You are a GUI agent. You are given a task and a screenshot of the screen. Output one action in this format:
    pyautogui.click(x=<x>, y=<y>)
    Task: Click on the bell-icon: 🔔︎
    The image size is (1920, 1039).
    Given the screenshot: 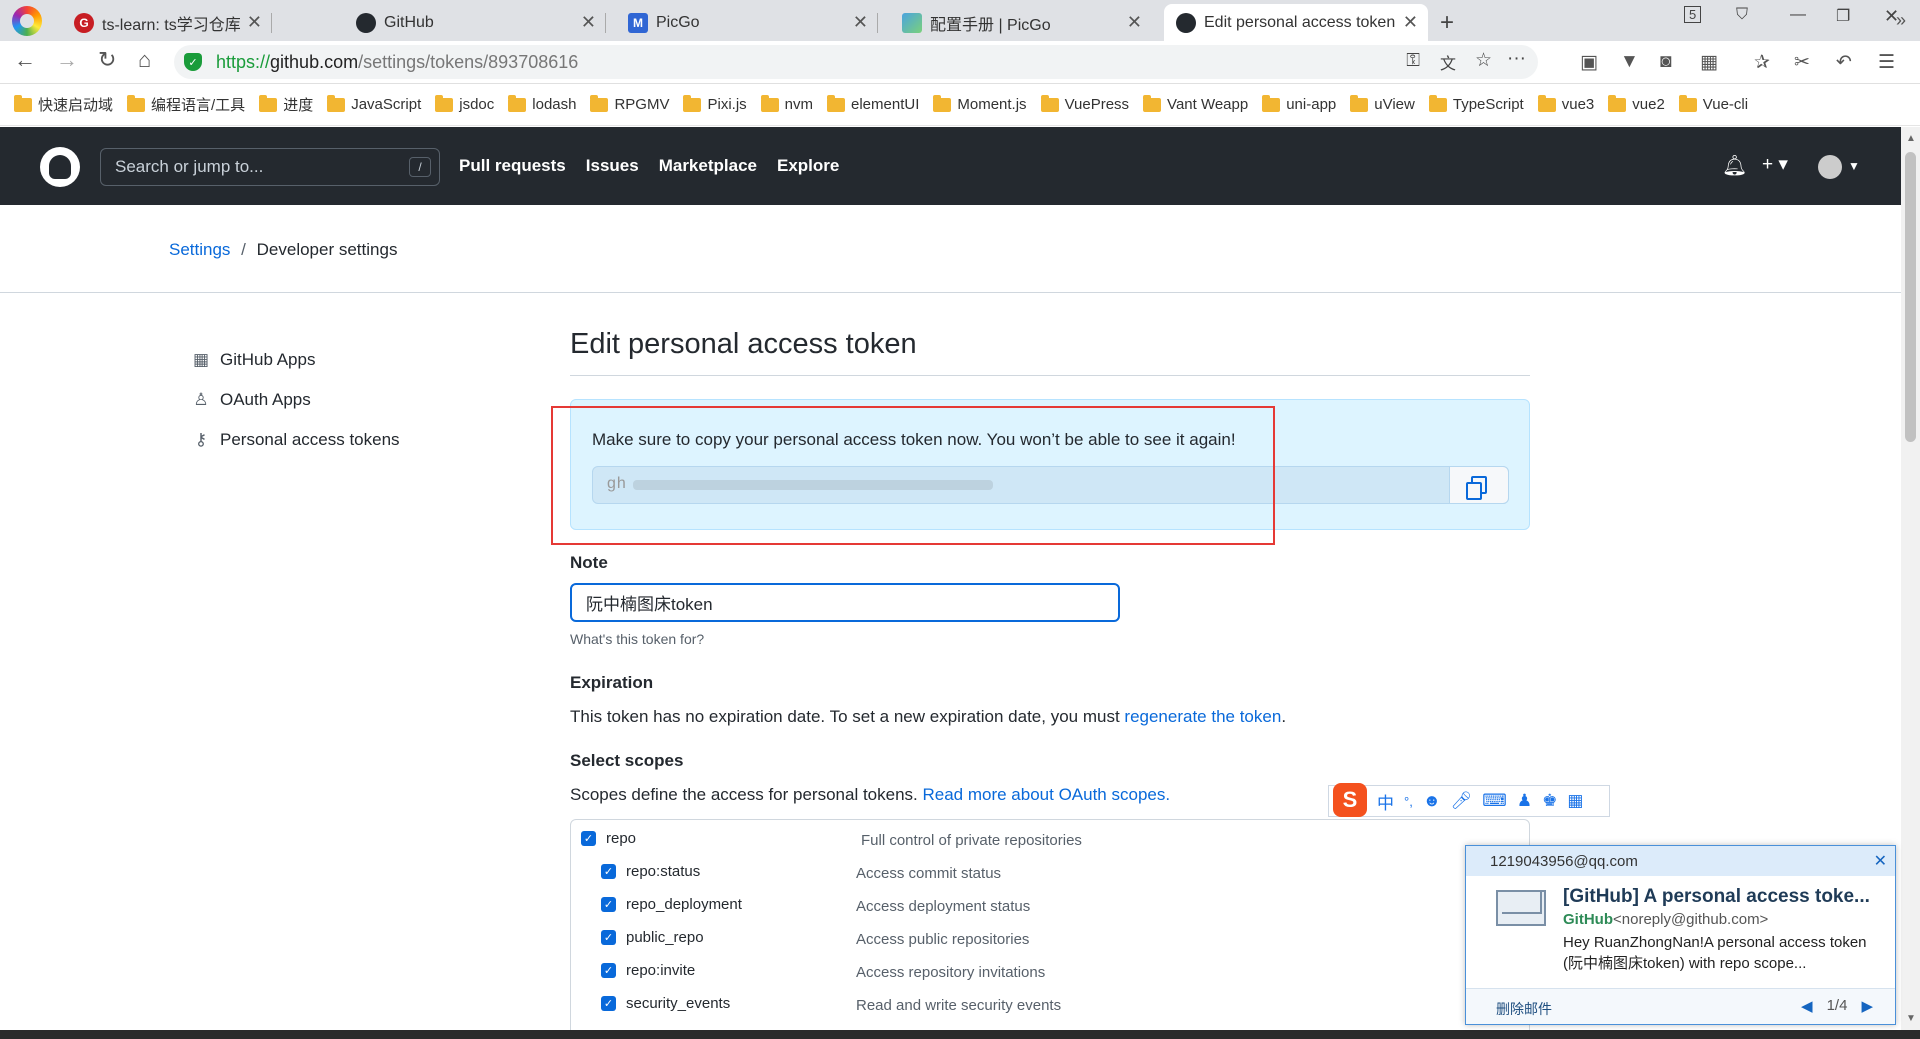 What is the action you would take?
    pyautogui.click(x=1734, y=165)
    